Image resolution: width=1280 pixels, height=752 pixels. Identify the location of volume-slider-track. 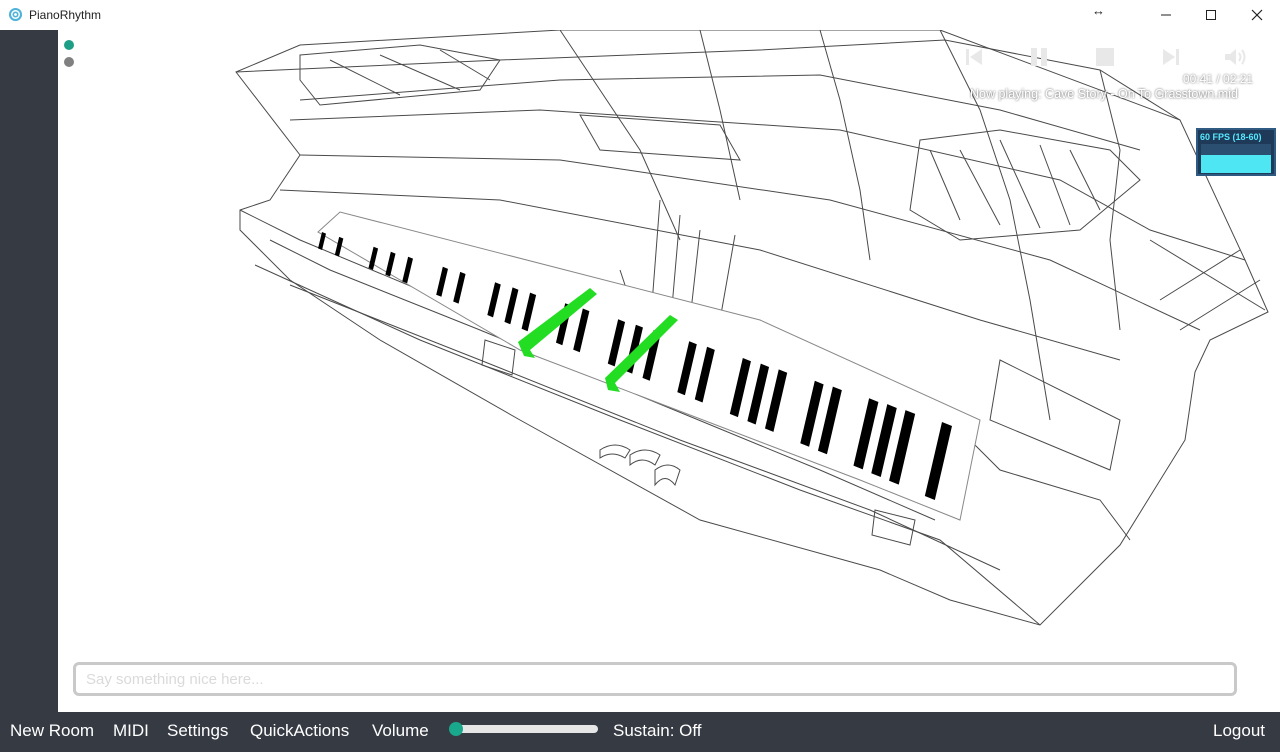
(525, 729).